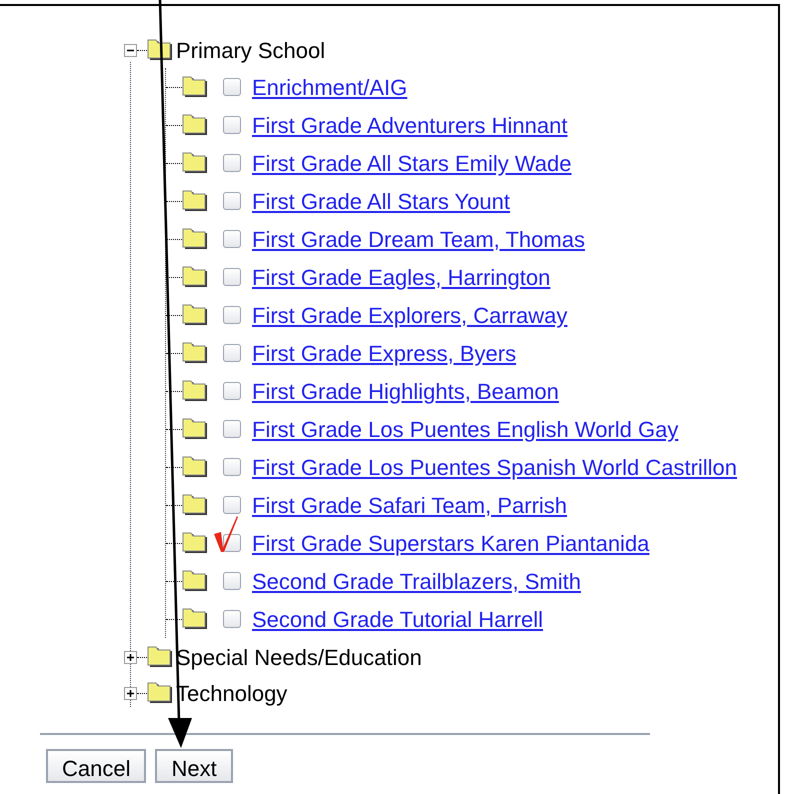  Describe the element at coordinates (418, 239) in the screenshot. I see `class-link: First Grade Dream Team, Thomas` at that location.